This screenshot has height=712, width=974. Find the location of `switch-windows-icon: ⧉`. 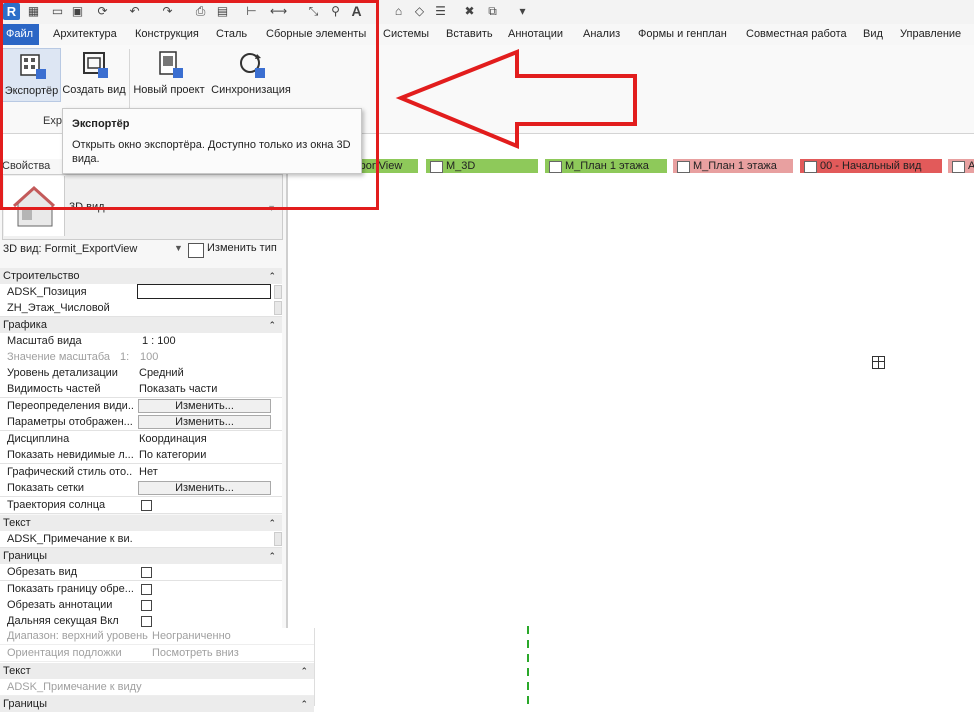

switch-windows-icon: ⧉ is located at coordinates (492, 11).